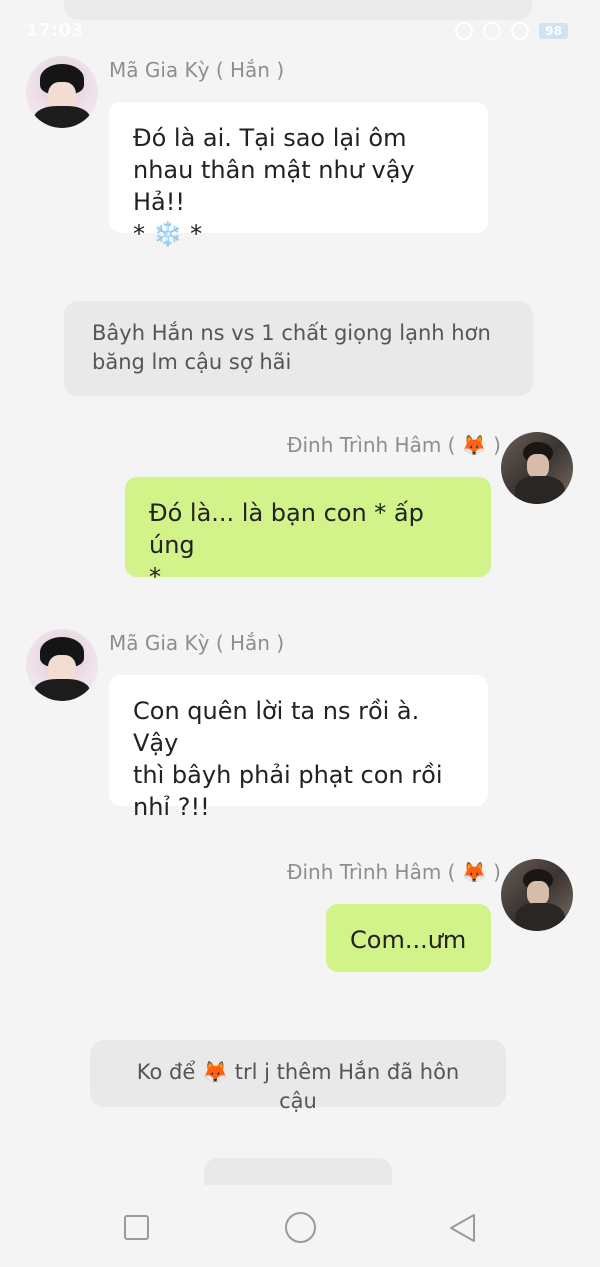 Image resolution: width=600 pixels, height=1267 pixels. Describe the element at coordinates (520, 31) in the screenshot. I see `vpn-icon` at that location.